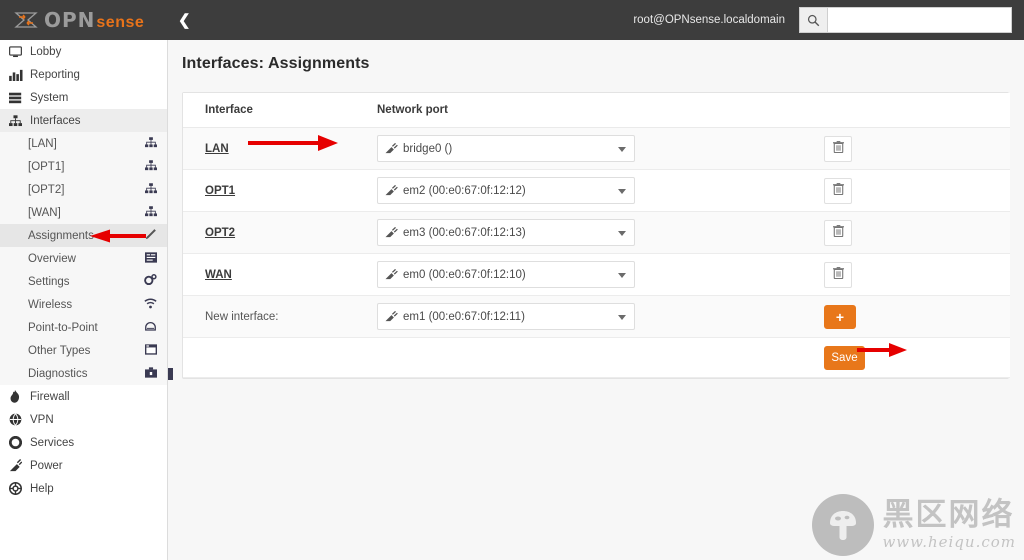  I want to click on column-header-actions, so click(880, 110).